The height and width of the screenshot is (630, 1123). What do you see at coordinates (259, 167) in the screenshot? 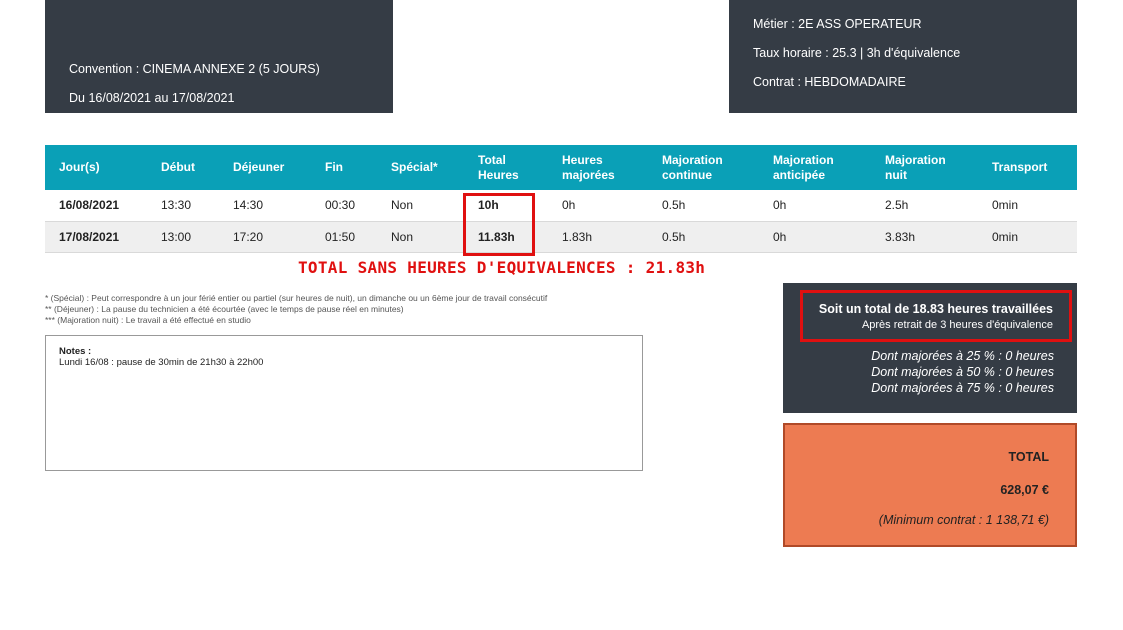
I see `header-cell: Déjeuner` at bounding box center [259, 167].